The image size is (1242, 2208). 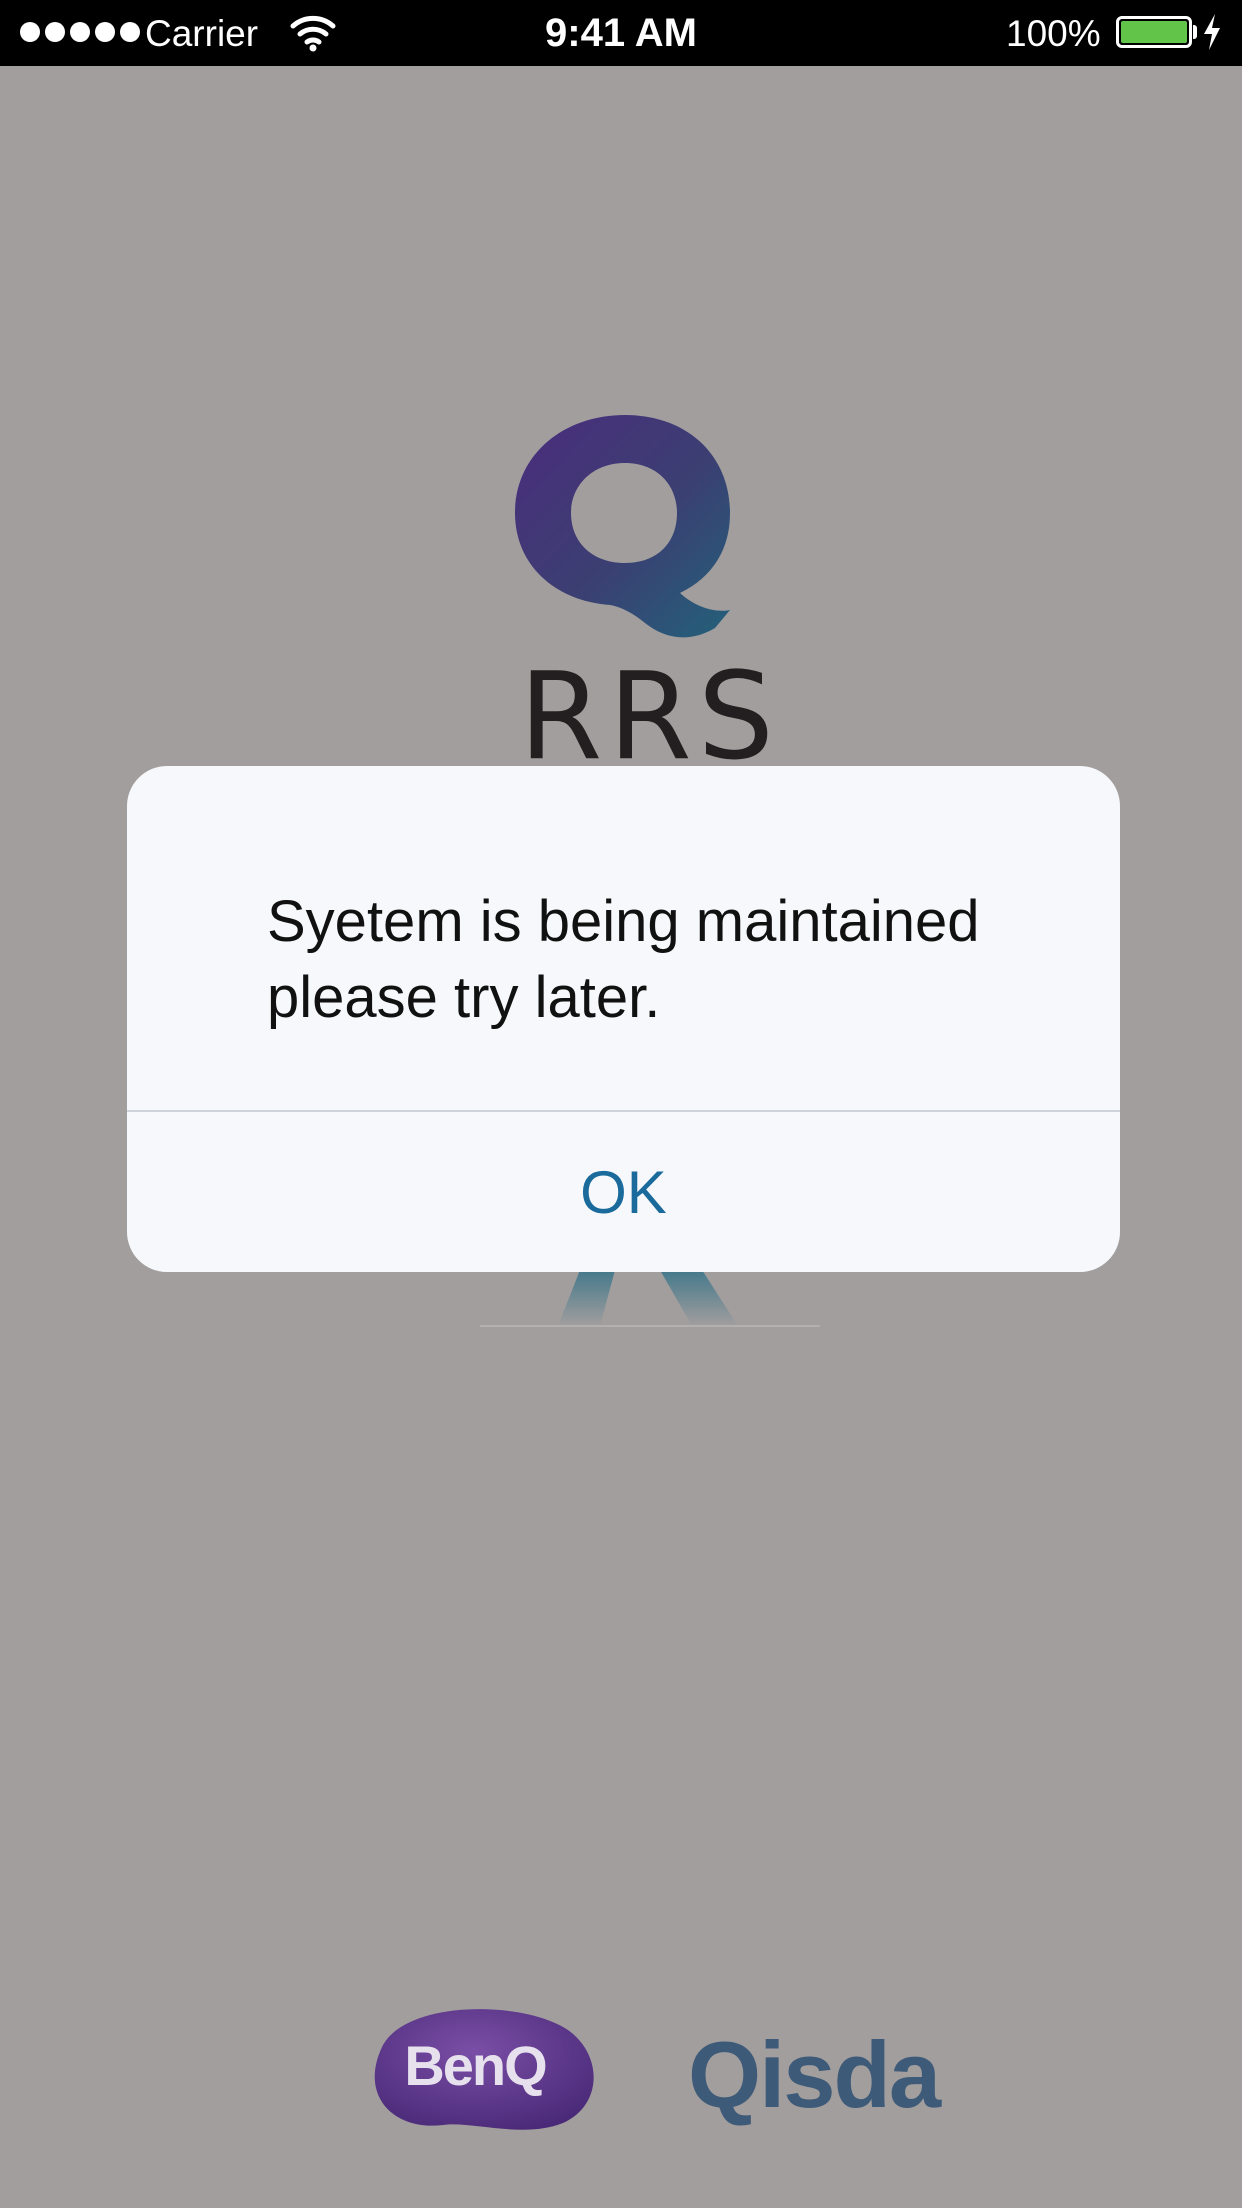 I want to click on benq-logo: BenQ, so click(x=484, y=2069).